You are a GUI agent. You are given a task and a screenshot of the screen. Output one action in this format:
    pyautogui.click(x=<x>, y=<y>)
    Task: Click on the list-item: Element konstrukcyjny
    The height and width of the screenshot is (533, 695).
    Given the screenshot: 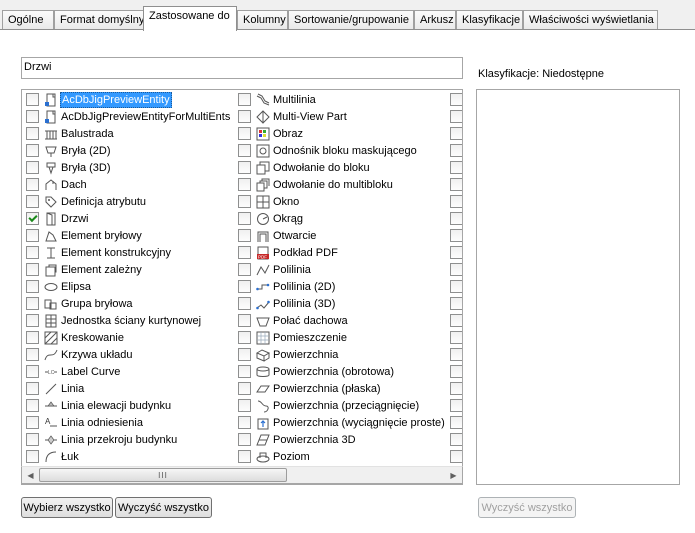 What is the action you would take?
    pyautogui.click(x=129, y=252)
    